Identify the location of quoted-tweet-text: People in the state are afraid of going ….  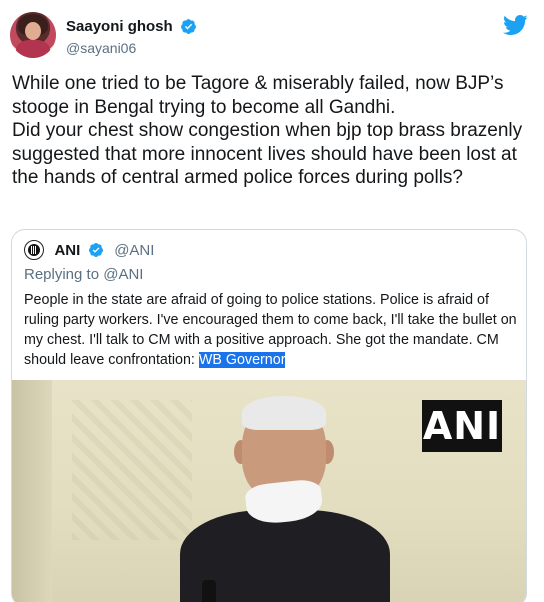
(271, 330).